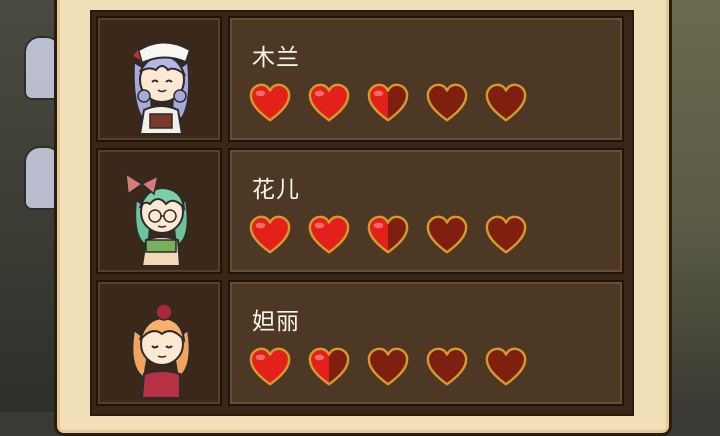 The height and width of the screenshot is (436, 720). Describe the element at coordinates (161, 351) in the screenshot. I see `dali-portrait-icon` at that location.